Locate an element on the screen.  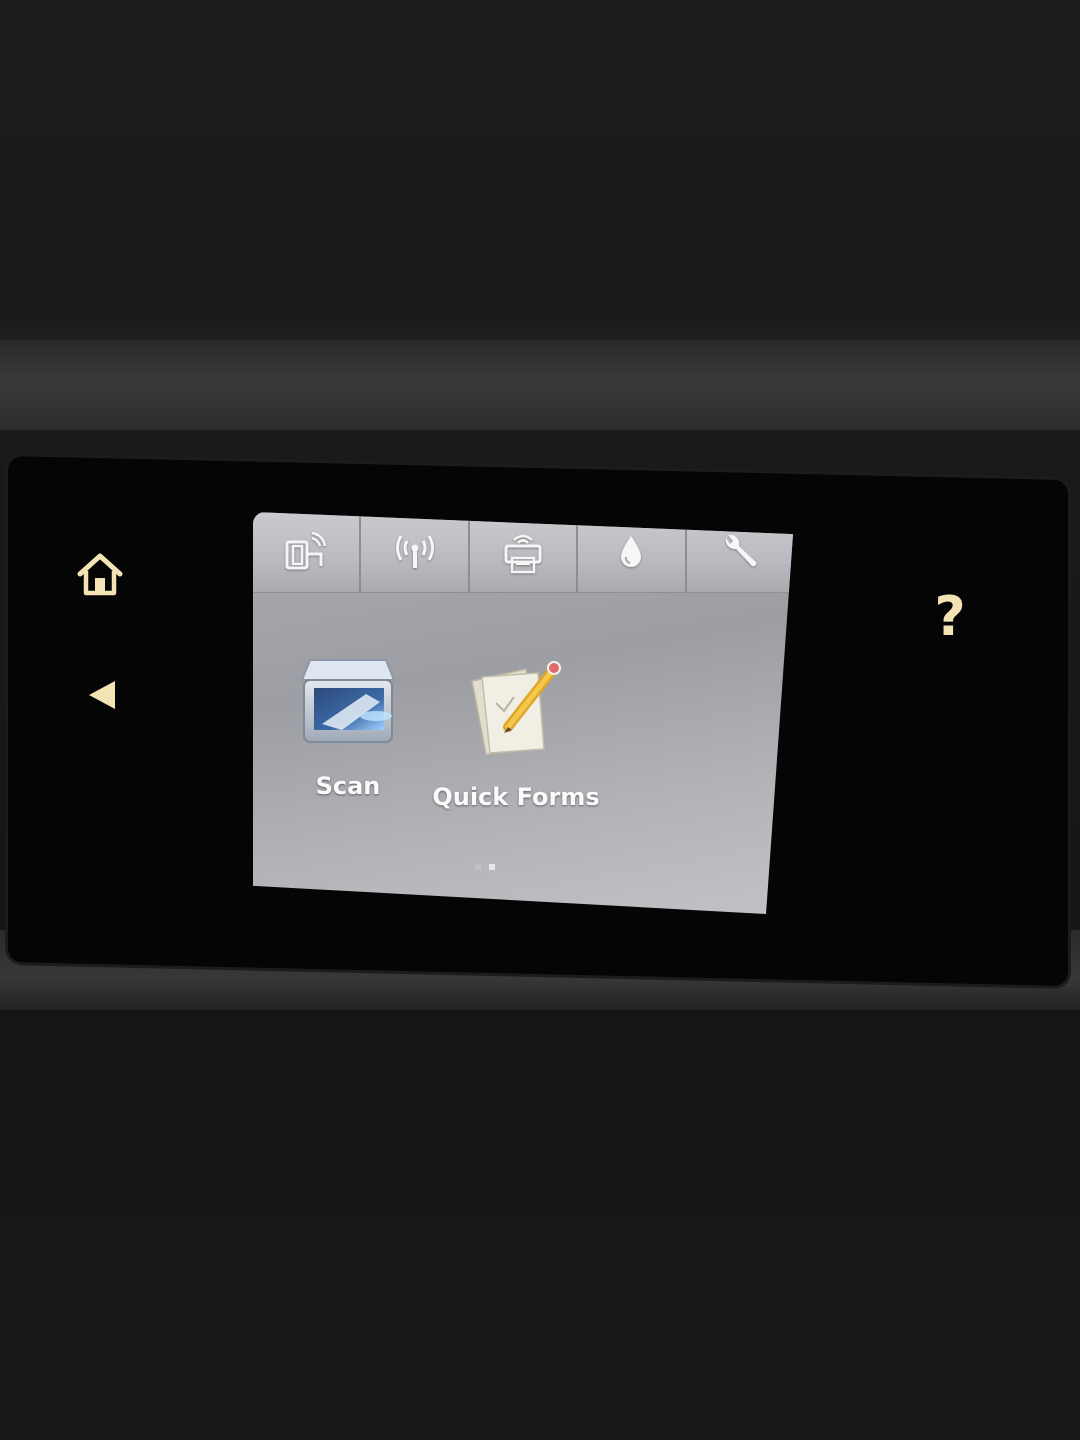
tab-wireless is located at coordinates (415, 552).